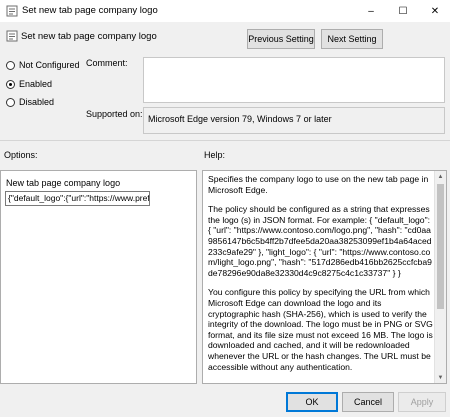 The image size is (450, 417). I want to click on scroll-thumb, so click(440, 246).